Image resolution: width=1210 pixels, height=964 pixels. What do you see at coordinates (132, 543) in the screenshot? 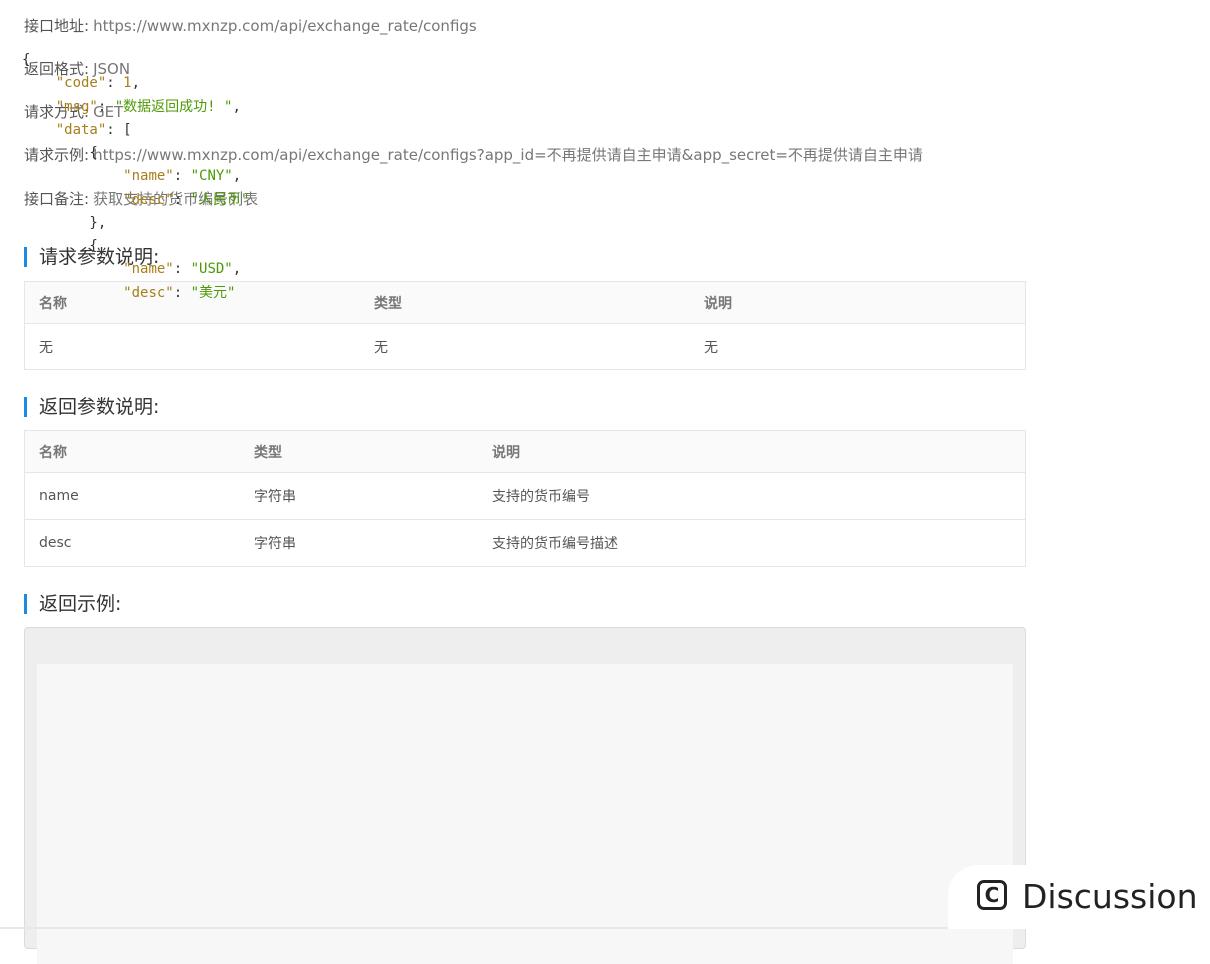
I see `table-cell: desc` at bounding box center [132, 543].